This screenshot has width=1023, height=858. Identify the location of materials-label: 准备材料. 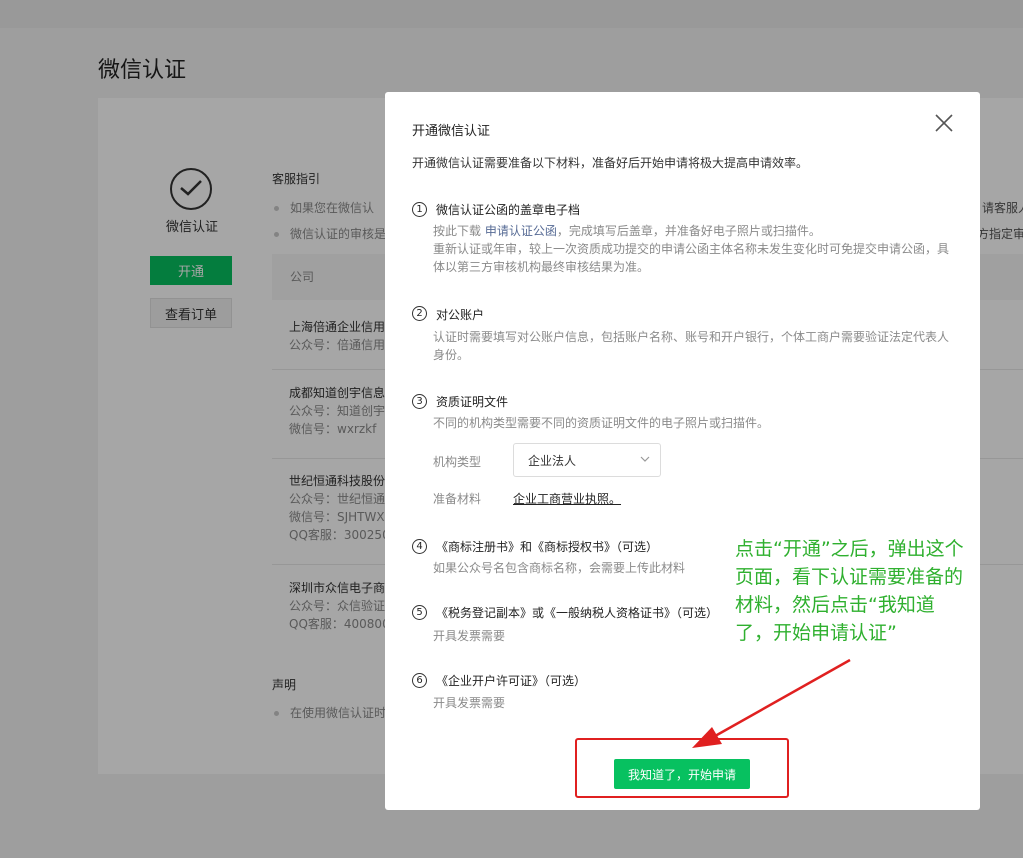
(457, 499).